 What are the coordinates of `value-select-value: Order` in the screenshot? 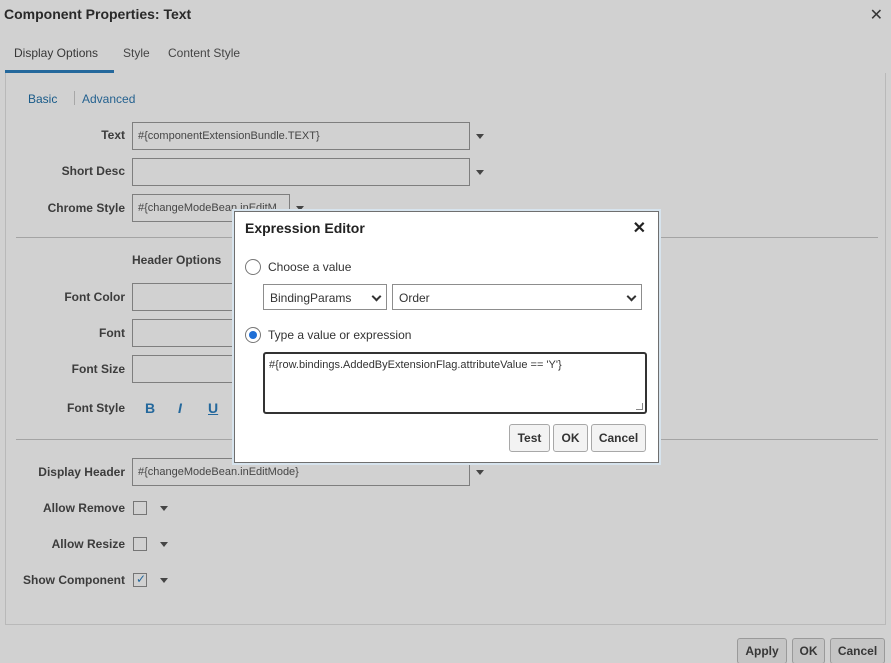 It's located at (414, 298).